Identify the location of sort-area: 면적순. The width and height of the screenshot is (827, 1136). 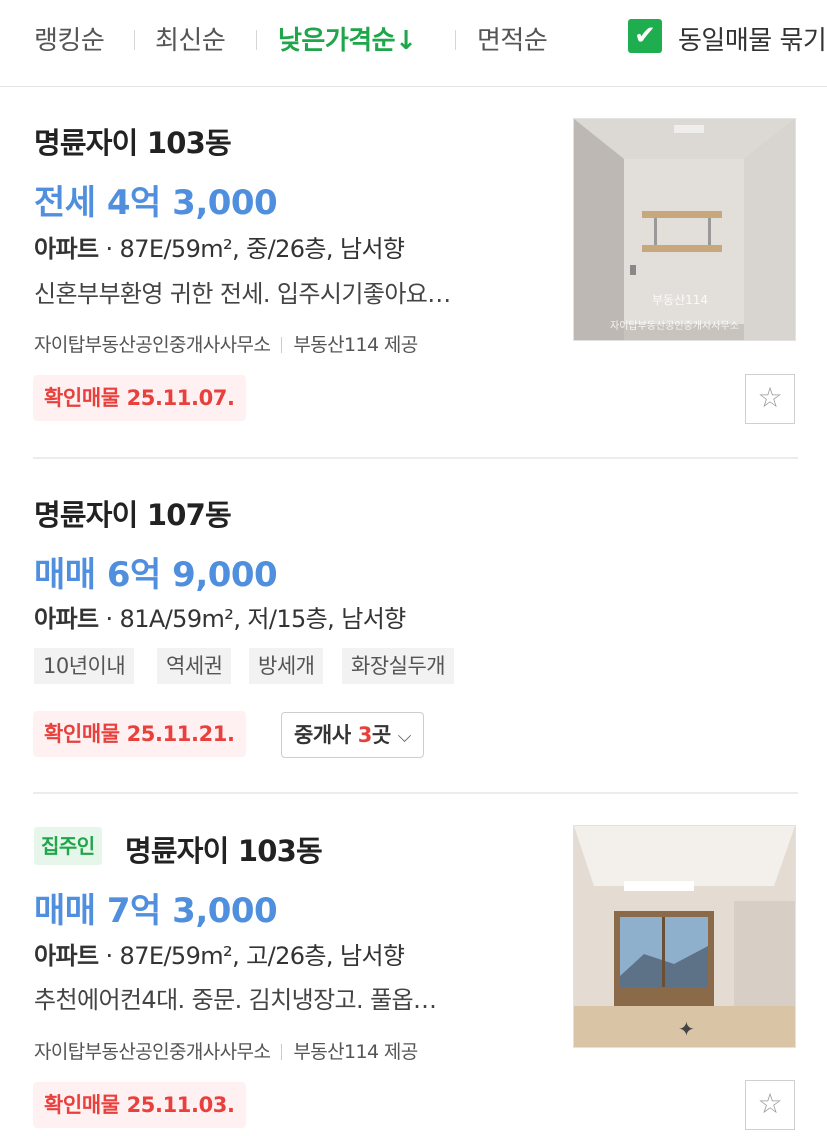
(512, 38).